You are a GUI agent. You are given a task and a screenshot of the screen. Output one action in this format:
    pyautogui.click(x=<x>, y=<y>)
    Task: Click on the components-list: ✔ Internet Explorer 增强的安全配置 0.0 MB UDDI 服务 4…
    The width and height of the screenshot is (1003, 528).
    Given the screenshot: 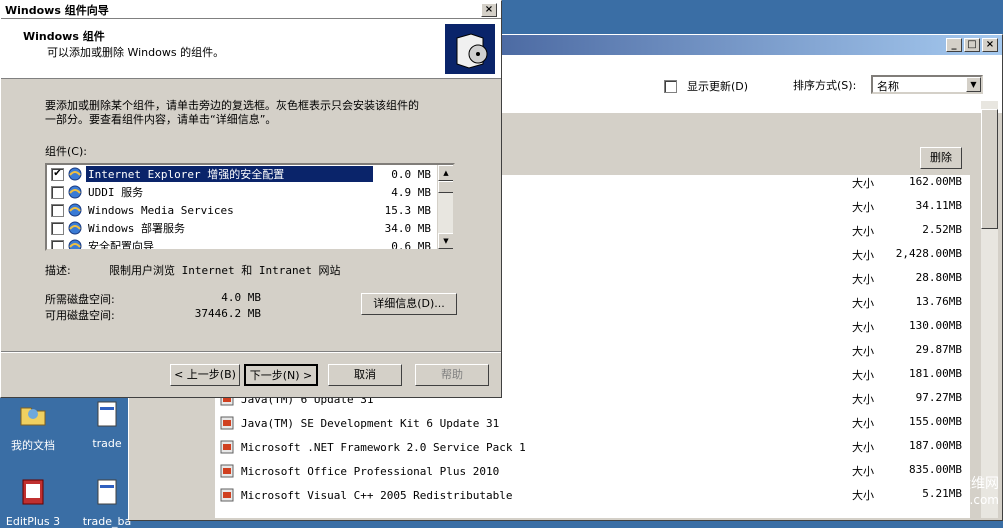 What is the action you would take?
    pyautogui.click(x=250, y=207)
    